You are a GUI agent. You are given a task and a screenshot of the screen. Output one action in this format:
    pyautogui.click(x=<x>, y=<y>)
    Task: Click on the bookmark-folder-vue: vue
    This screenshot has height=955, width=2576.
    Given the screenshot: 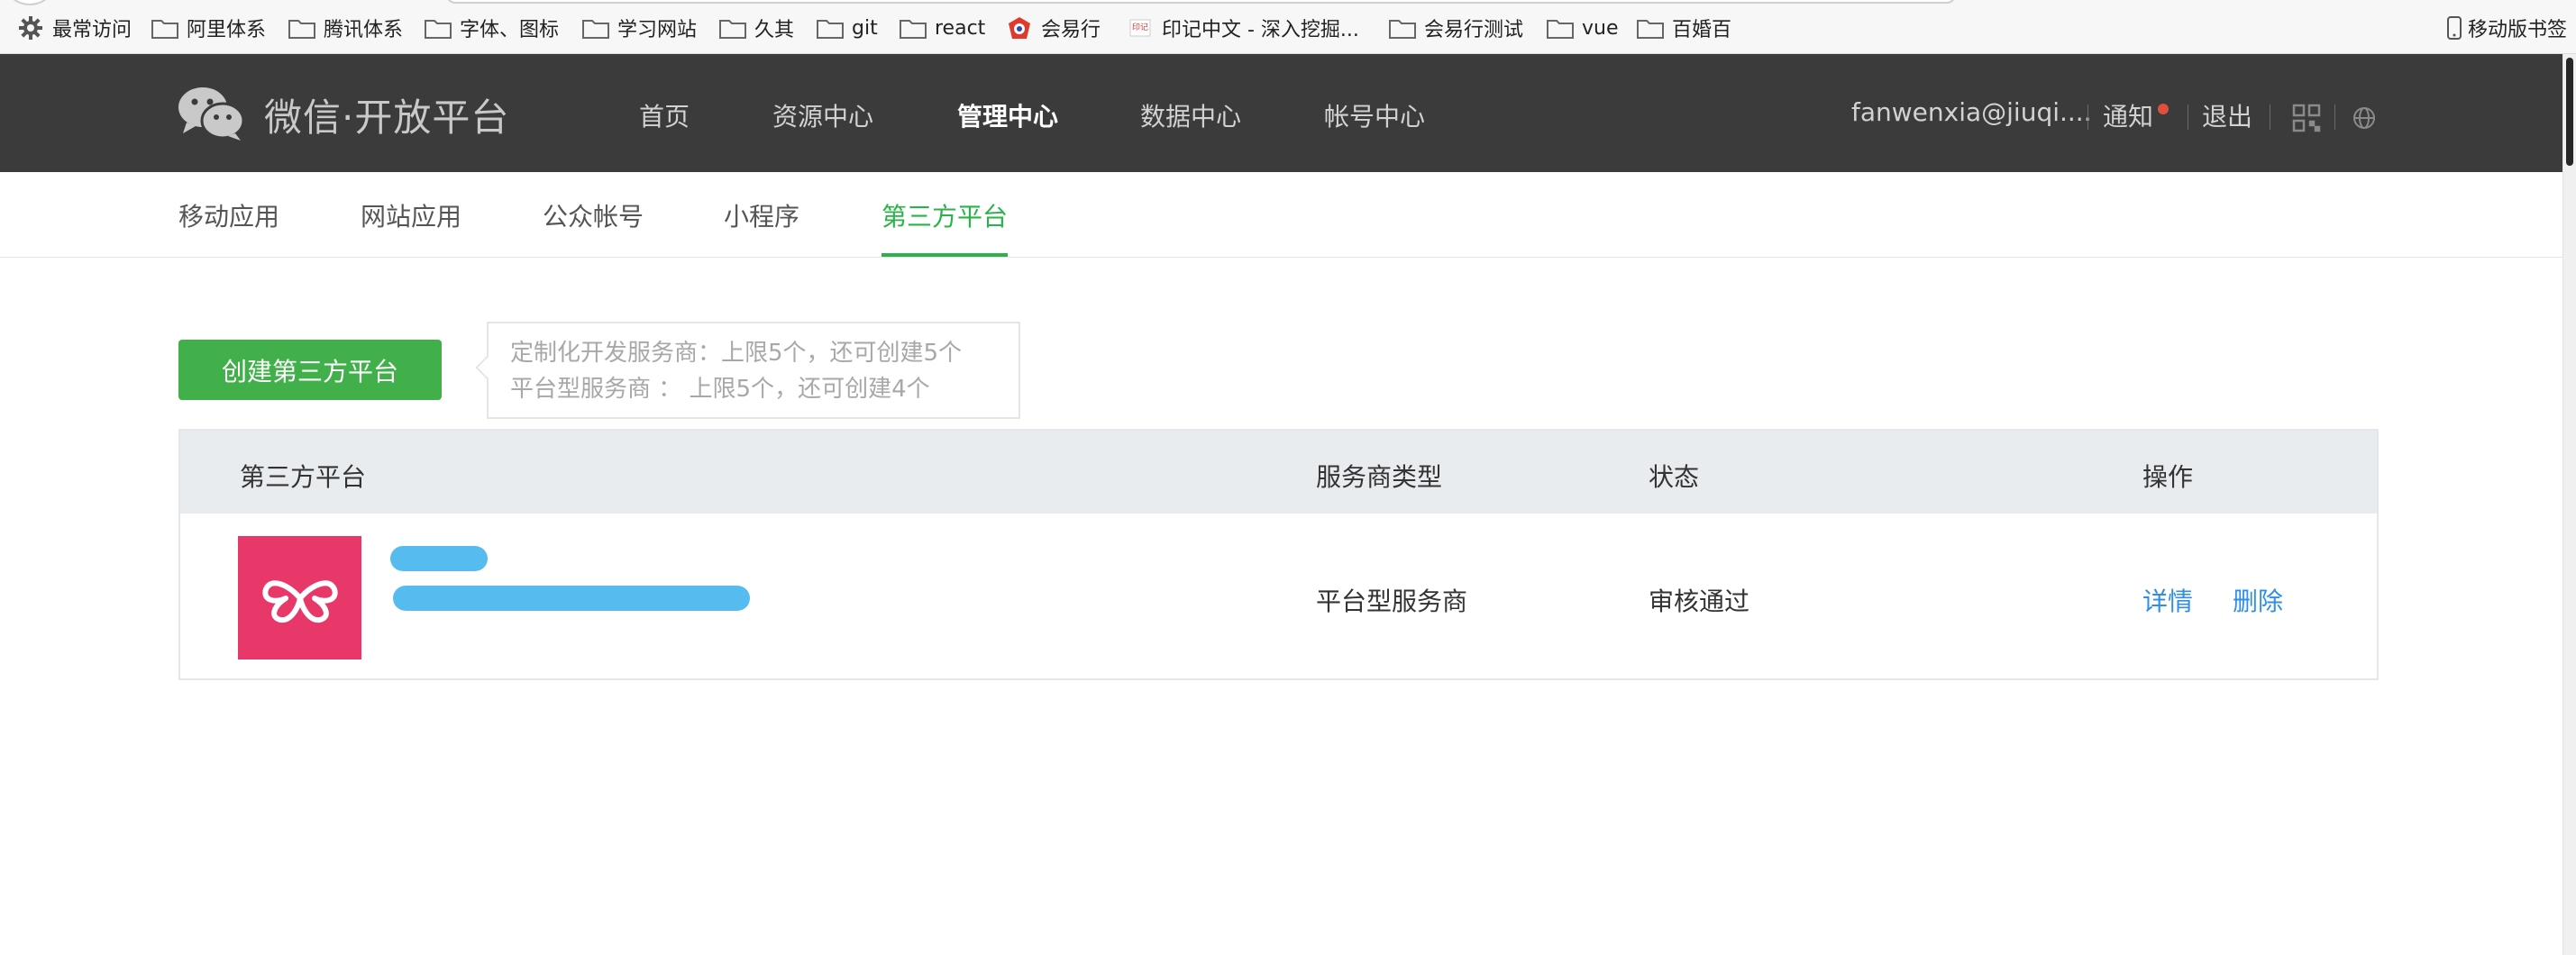 What is the action you would take?
    pyautogui.click(x=1582, y=28)
    